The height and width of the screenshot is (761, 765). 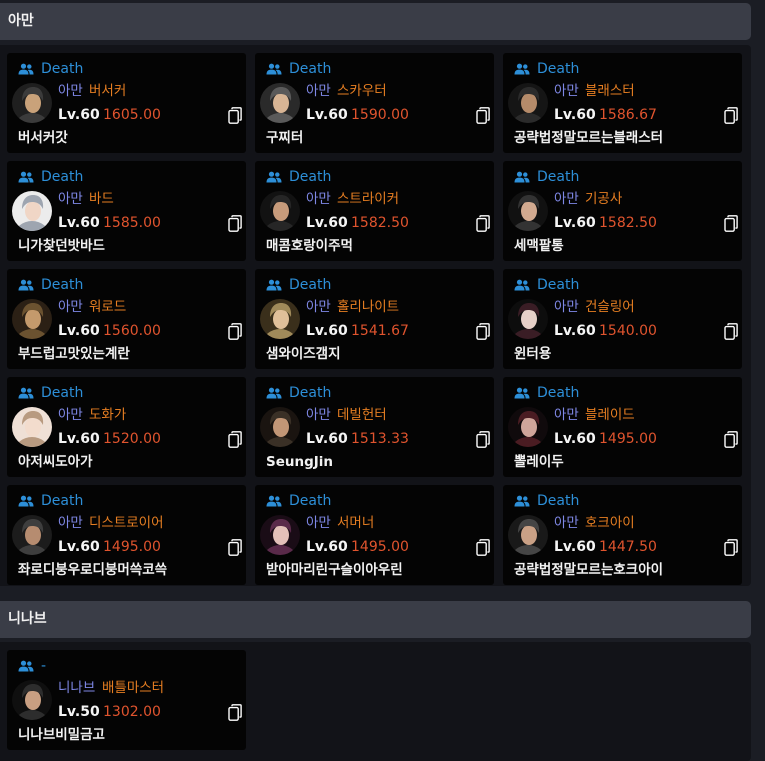 I want to click on character-card: Death 아만 호크아이 Lv.60 1447.50 공략법정말모르는호크아이, so click(x=622, y=535).